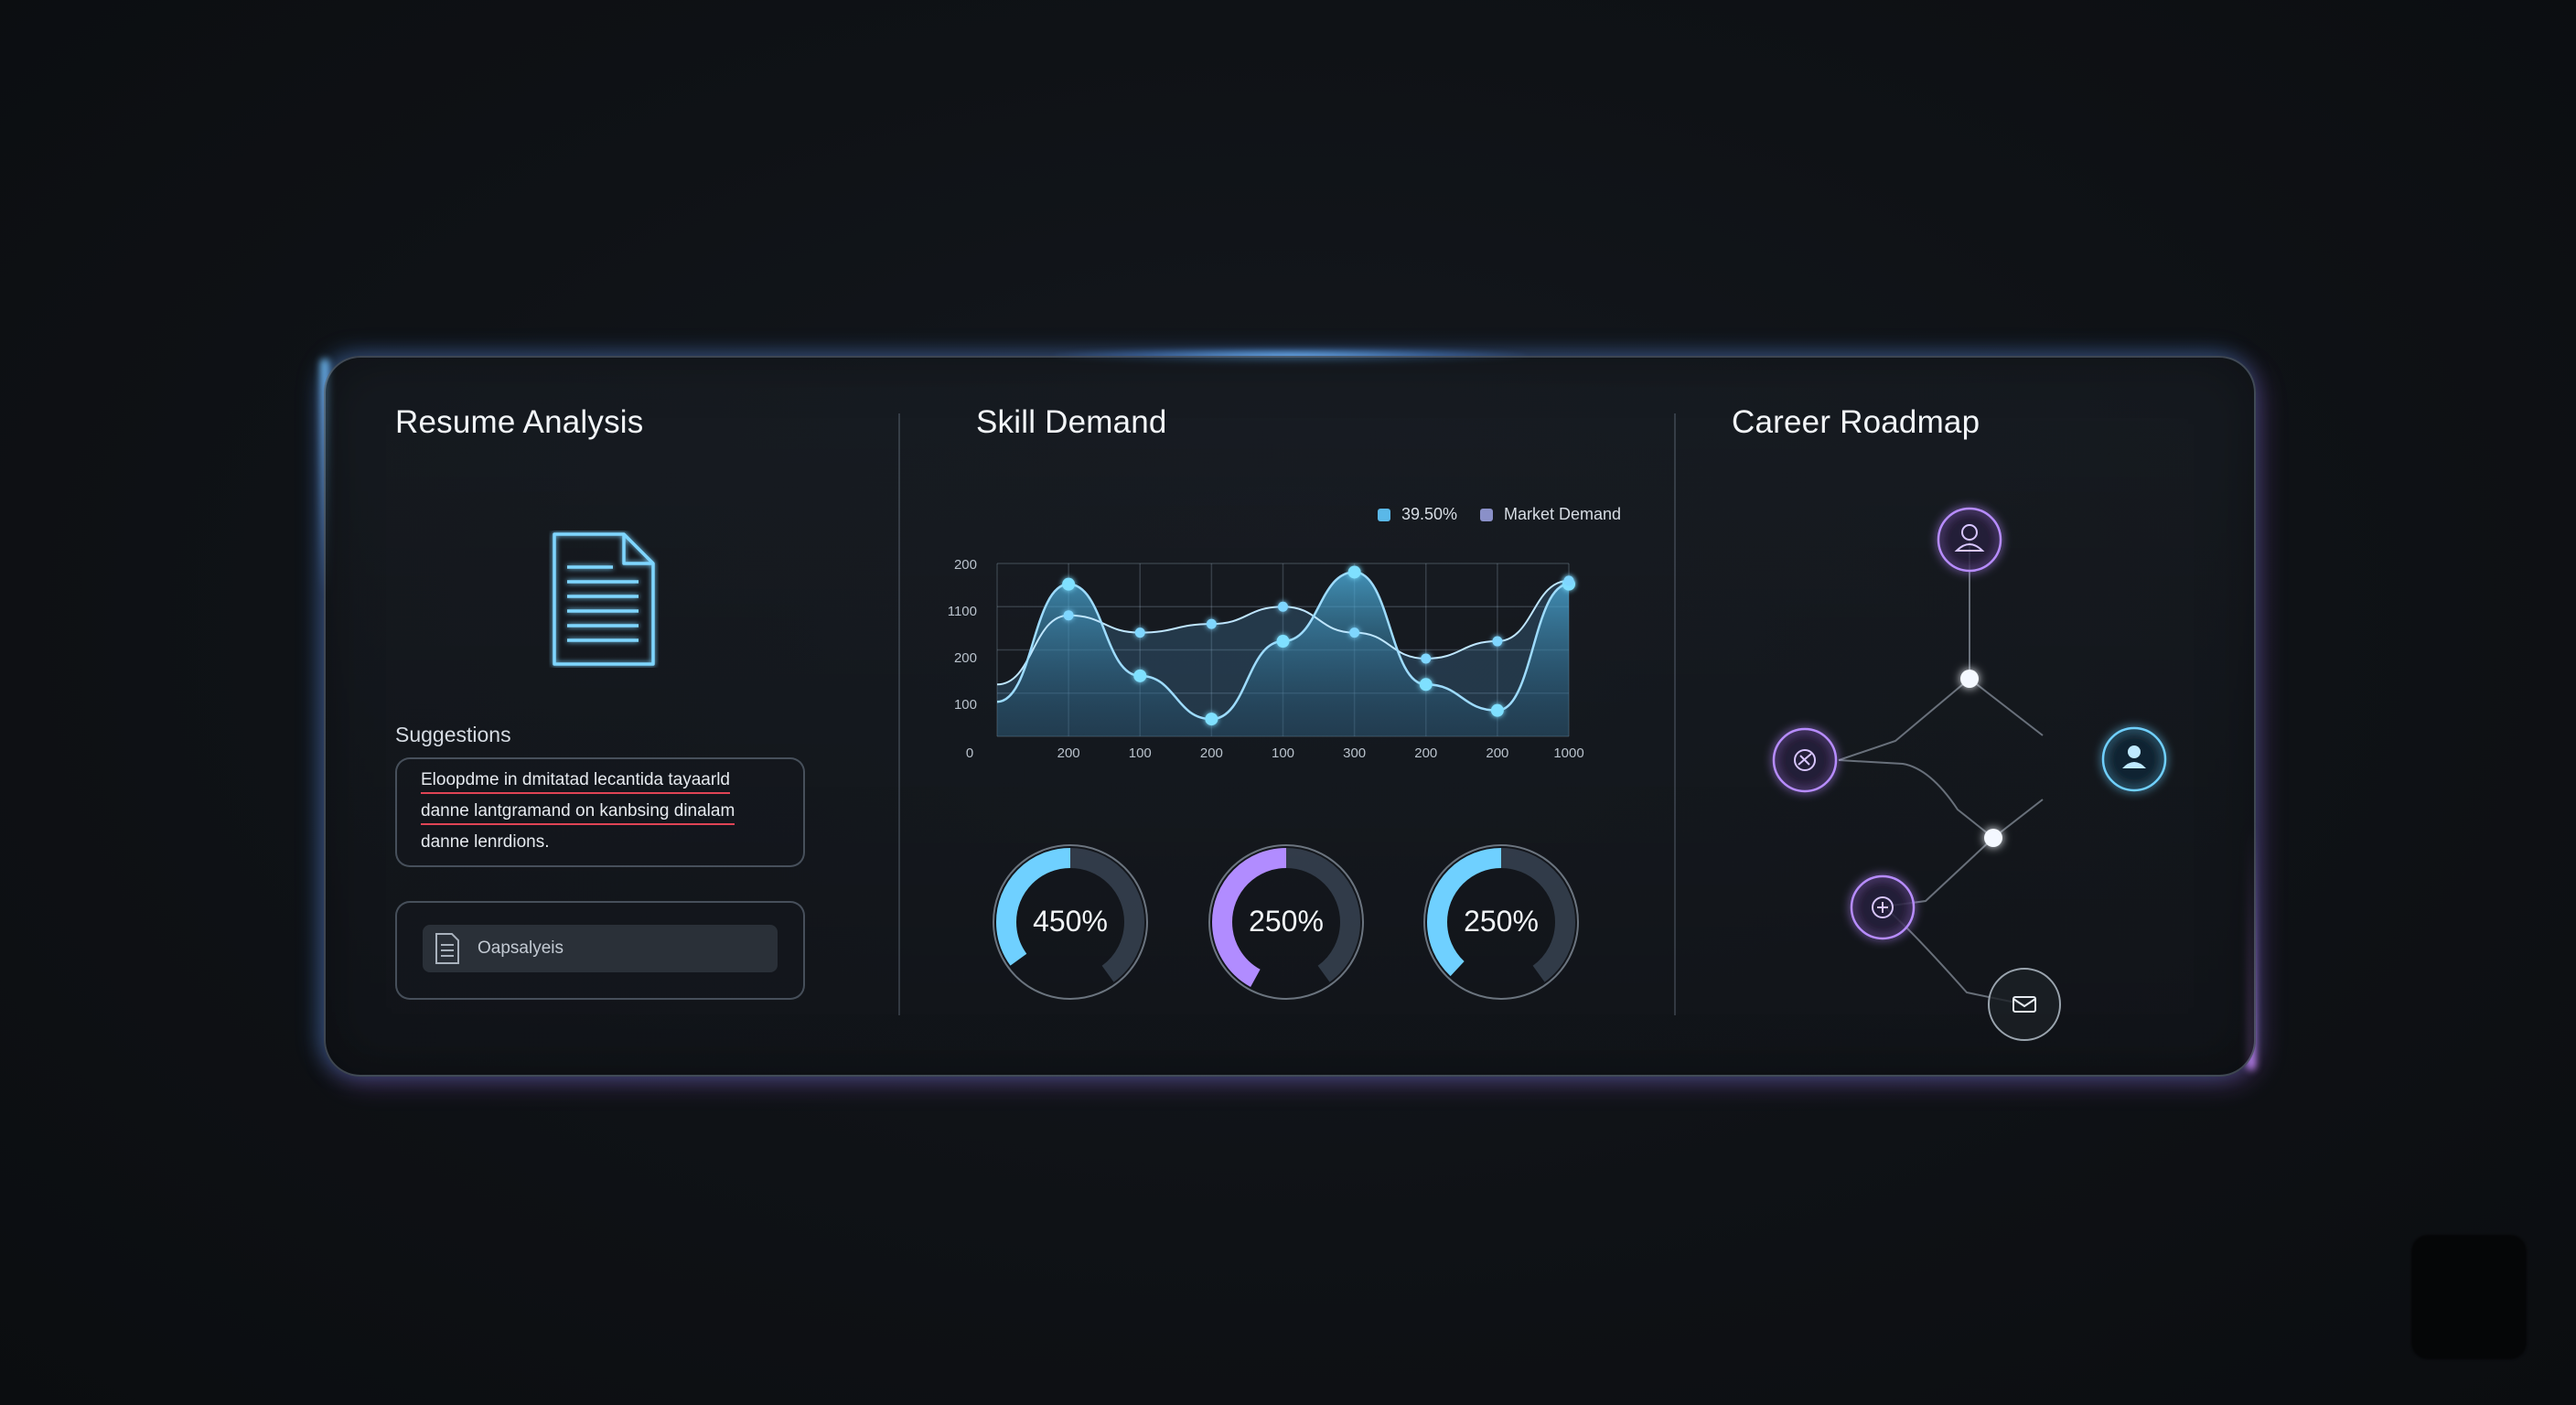 The image size is (2576, 1405). Describe the element at coordinates (1429, 514) in the screenshot. I see `legend-label-1: 39.50%` at that location.